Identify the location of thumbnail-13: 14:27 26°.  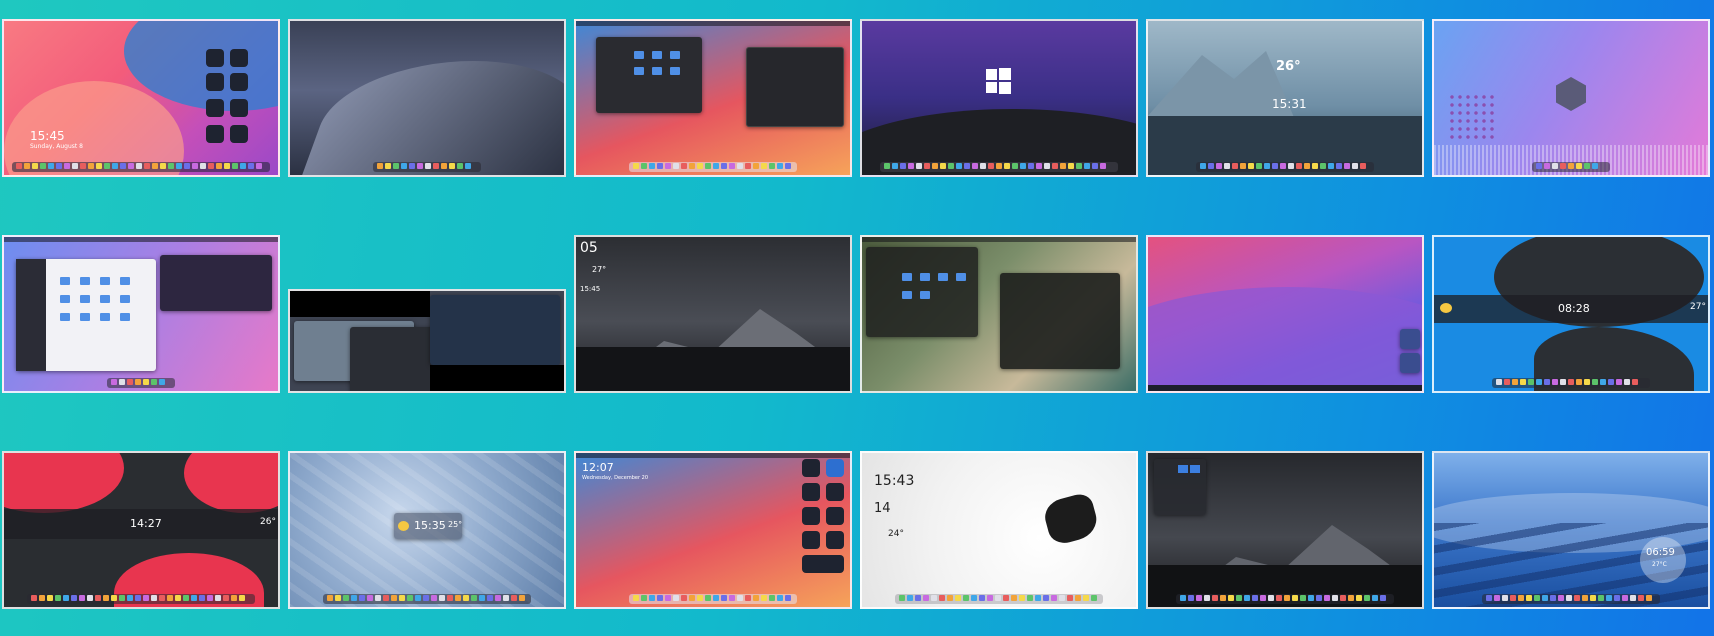
(141, 530).